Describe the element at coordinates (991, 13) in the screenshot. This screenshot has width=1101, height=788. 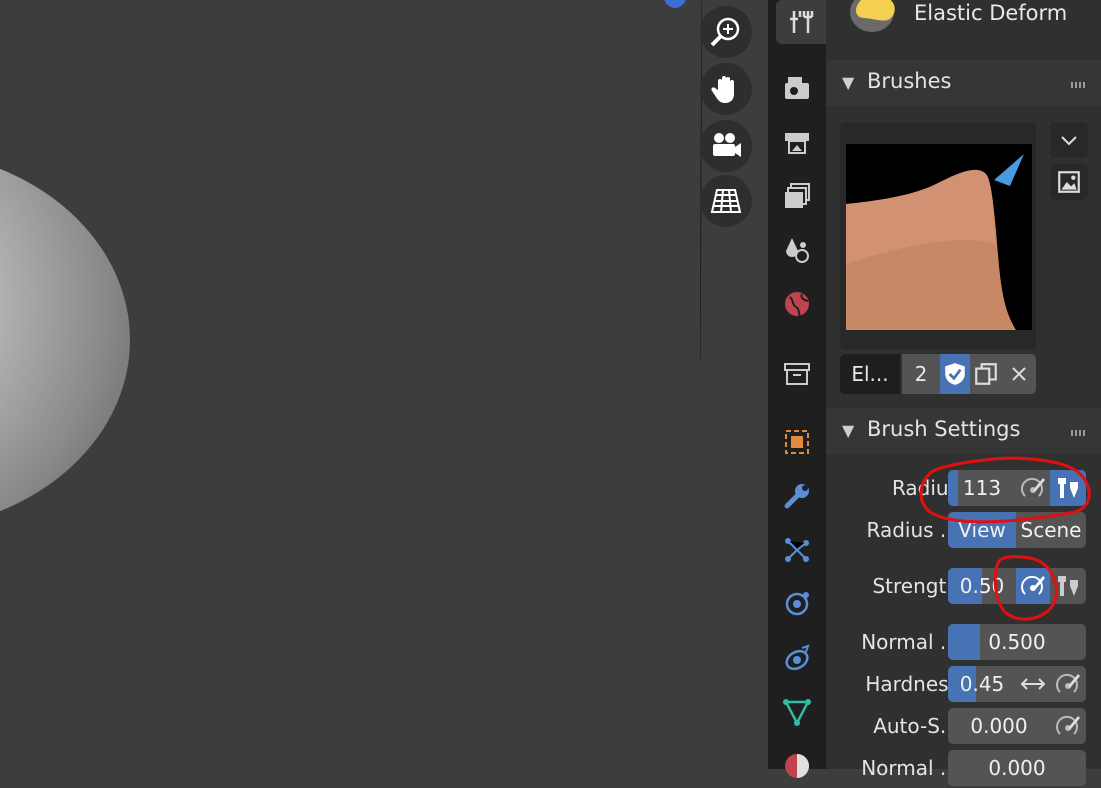
I see `active-tool-name: Elastic Deform` at that location.